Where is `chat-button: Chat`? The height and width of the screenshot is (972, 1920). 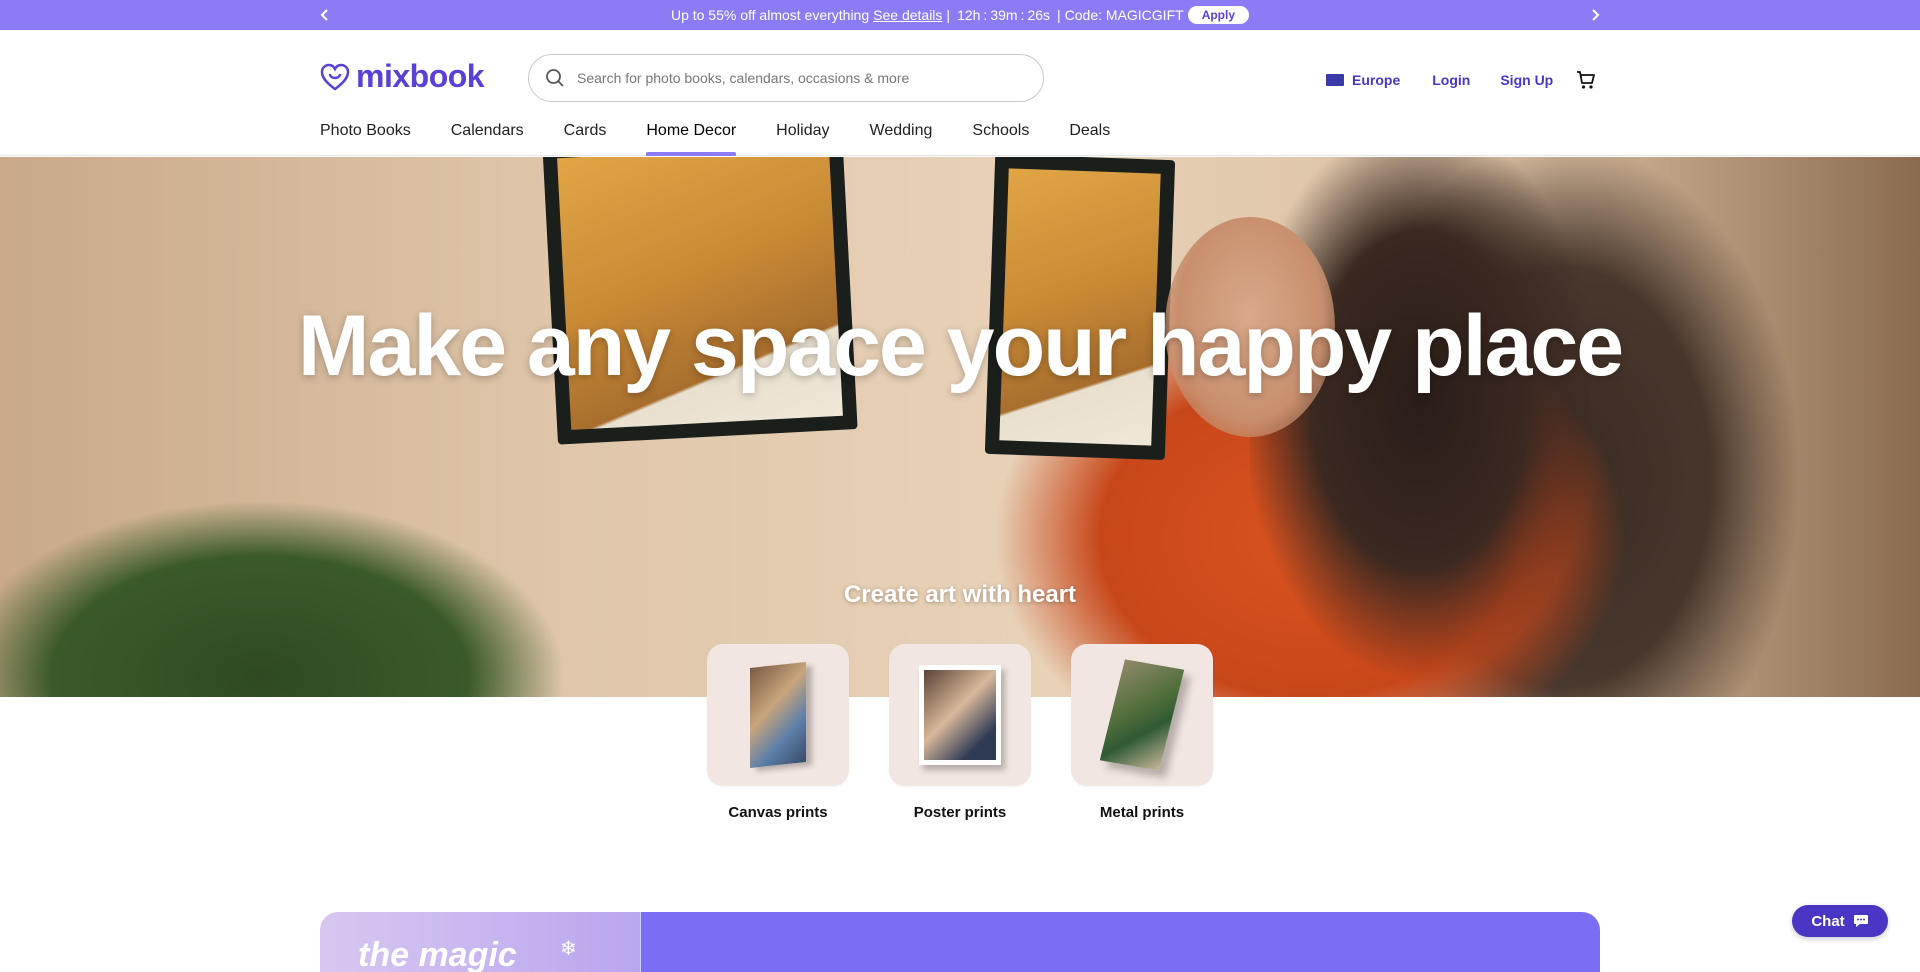 chat-button: Chat is located at coordinates (1840, 921).